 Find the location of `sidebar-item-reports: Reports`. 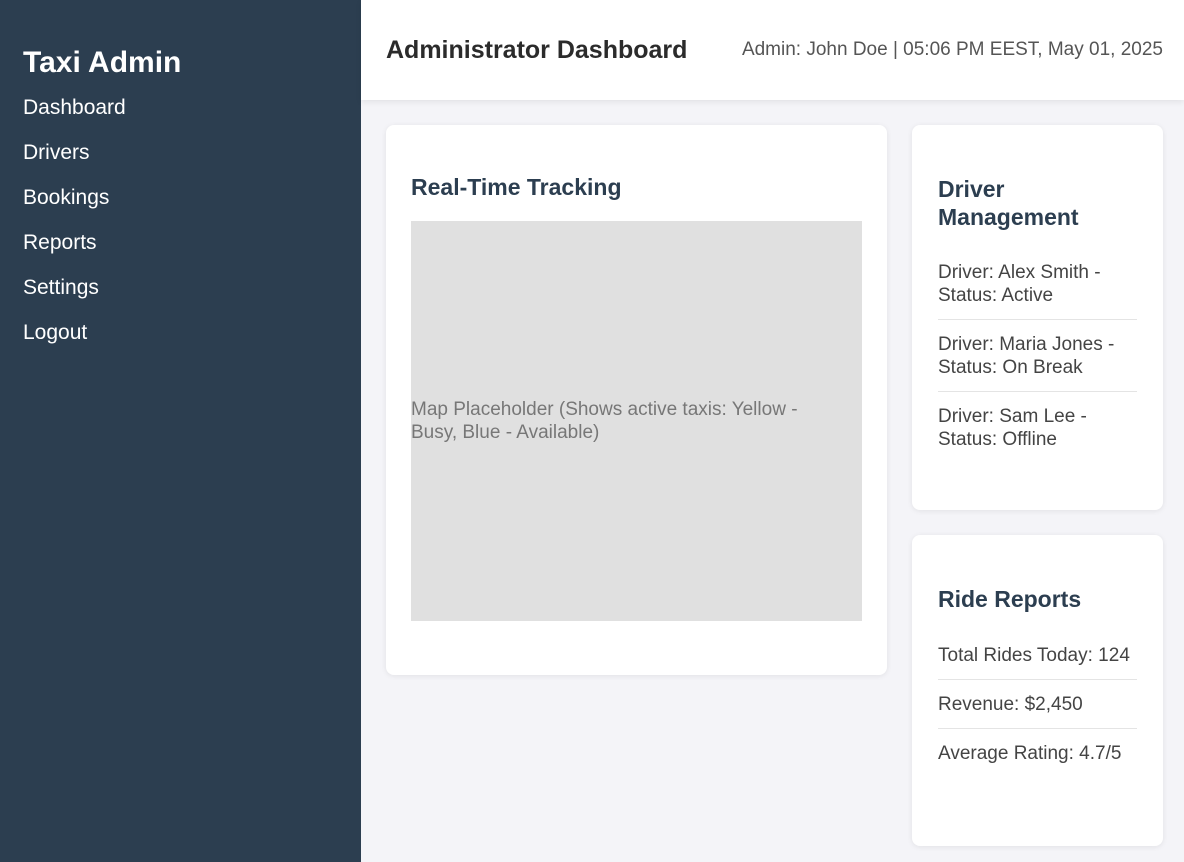

sidebar-item-reports: Reports is located at coordinates (192, 243).